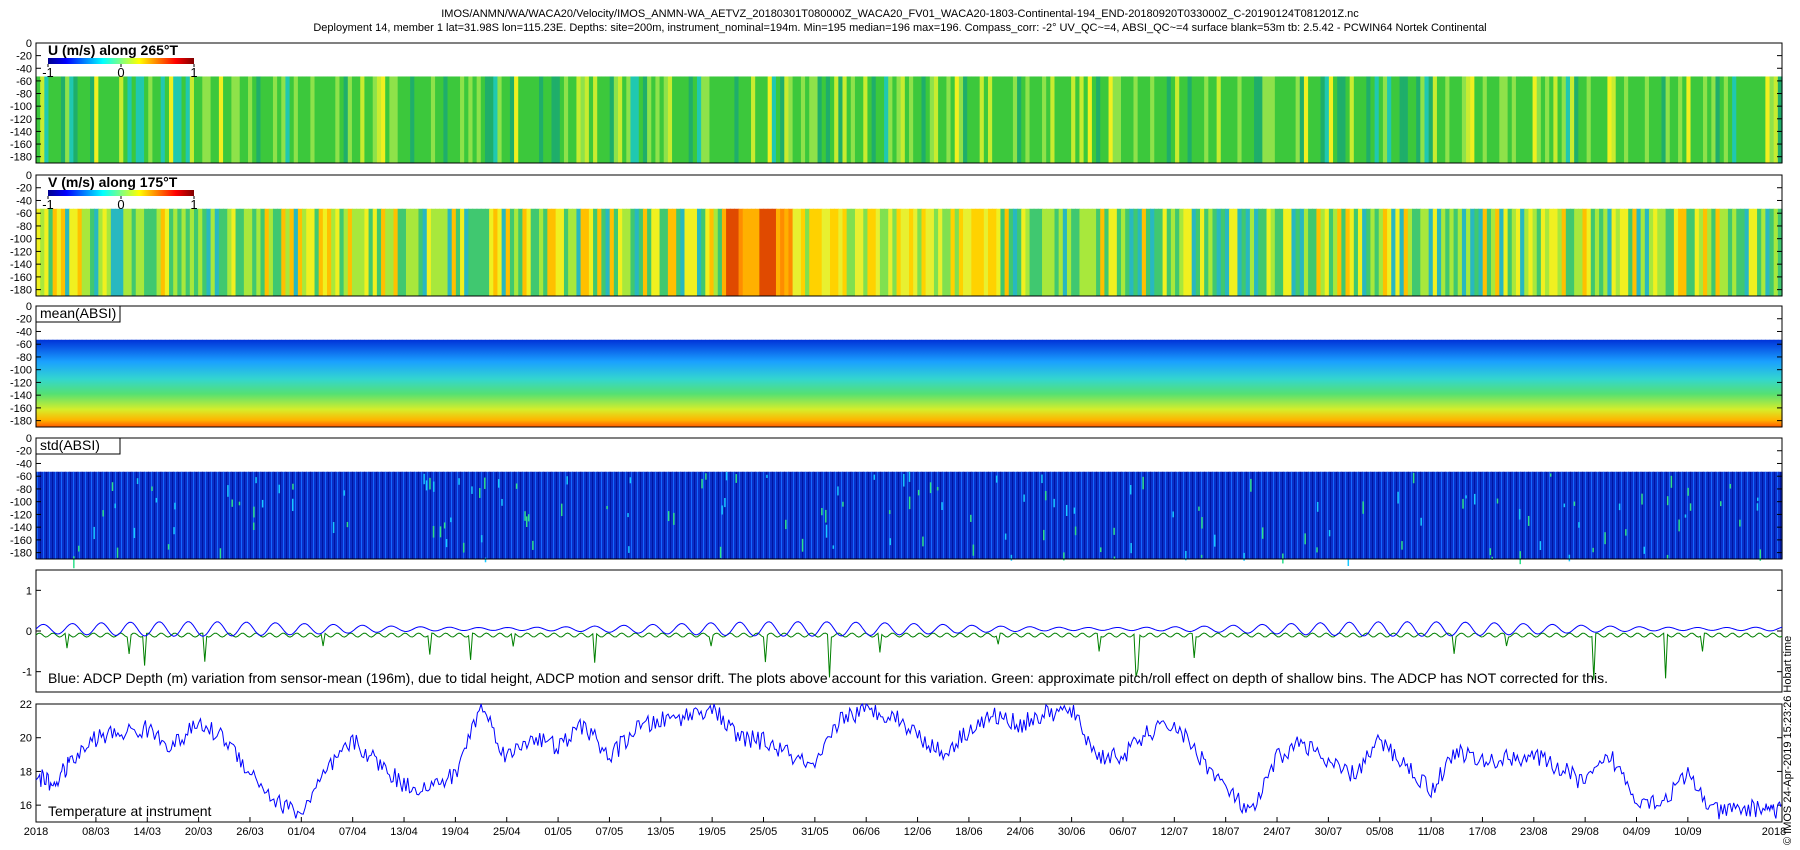  Describe the element at coordinates (1226, 832) in the screenshot. I see `x-tick-label: 18/07` at that location.